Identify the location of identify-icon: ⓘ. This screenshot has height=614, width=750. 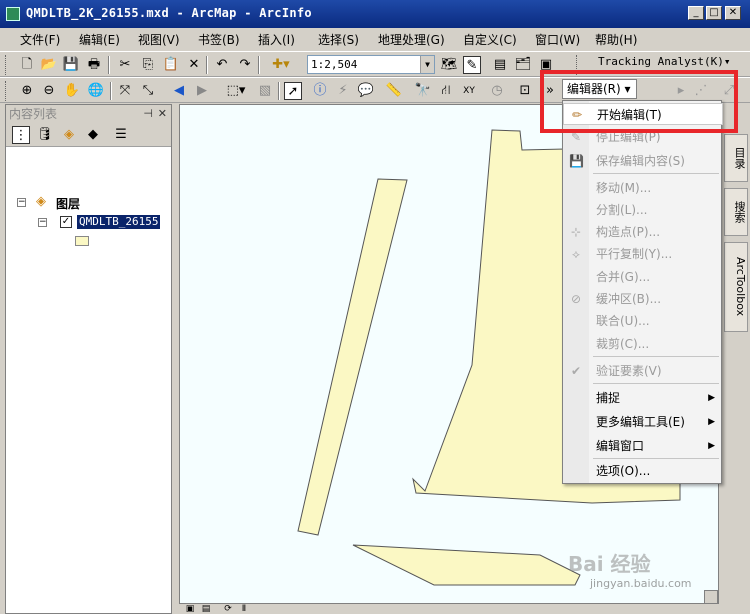
(320, 91).